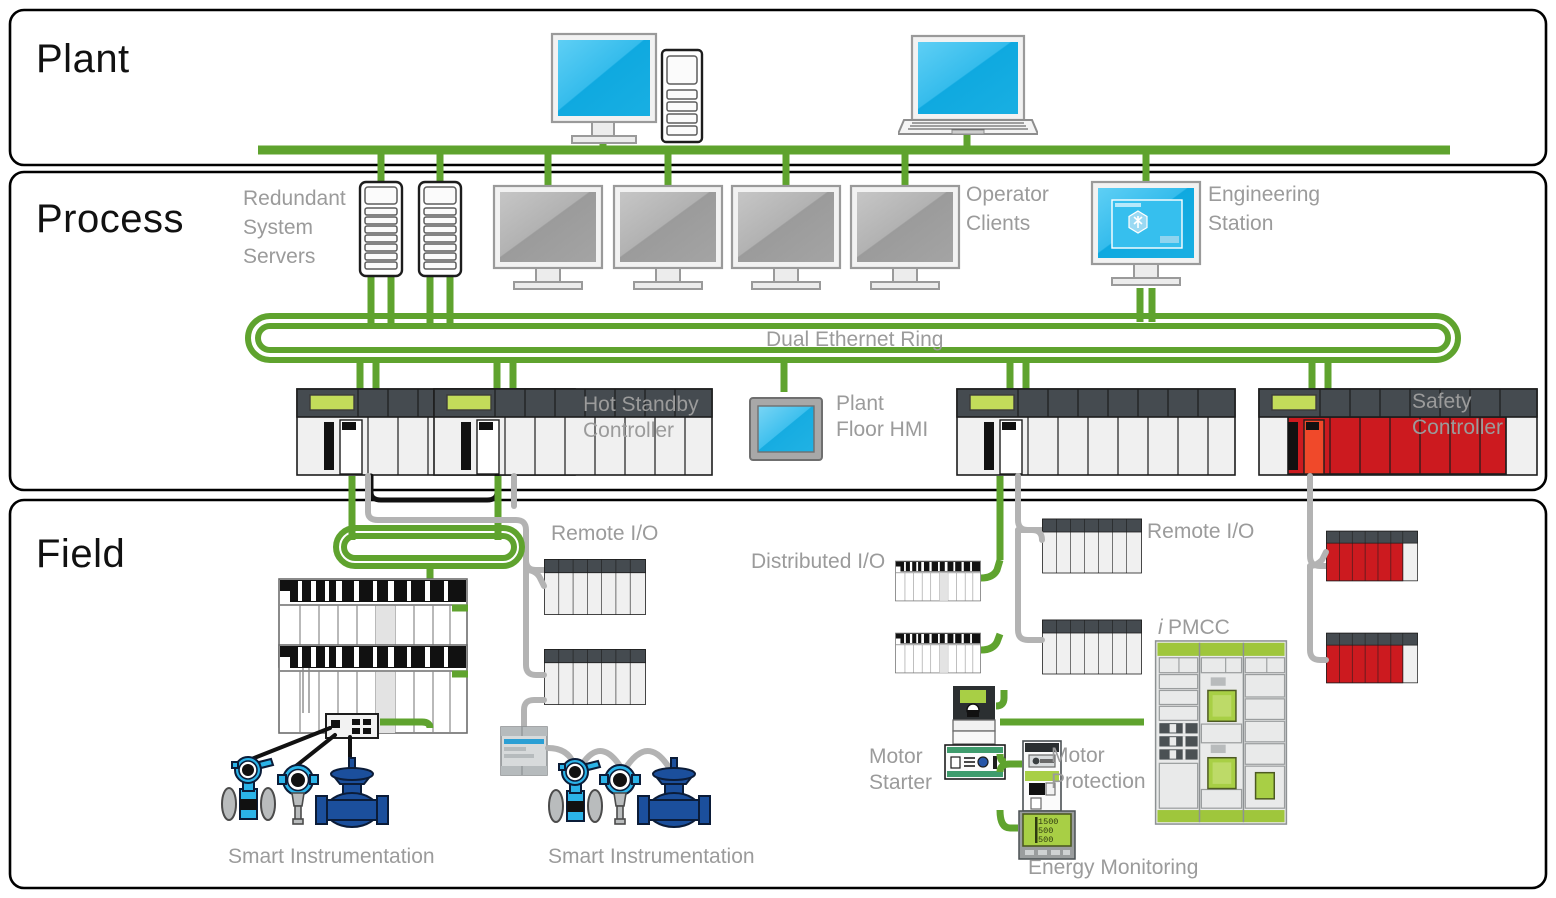  What do you see at coordinates (1199, 627) in the screenshot?
I see `ipmcc-label: PMCC` at bounding box center [1199, 627].